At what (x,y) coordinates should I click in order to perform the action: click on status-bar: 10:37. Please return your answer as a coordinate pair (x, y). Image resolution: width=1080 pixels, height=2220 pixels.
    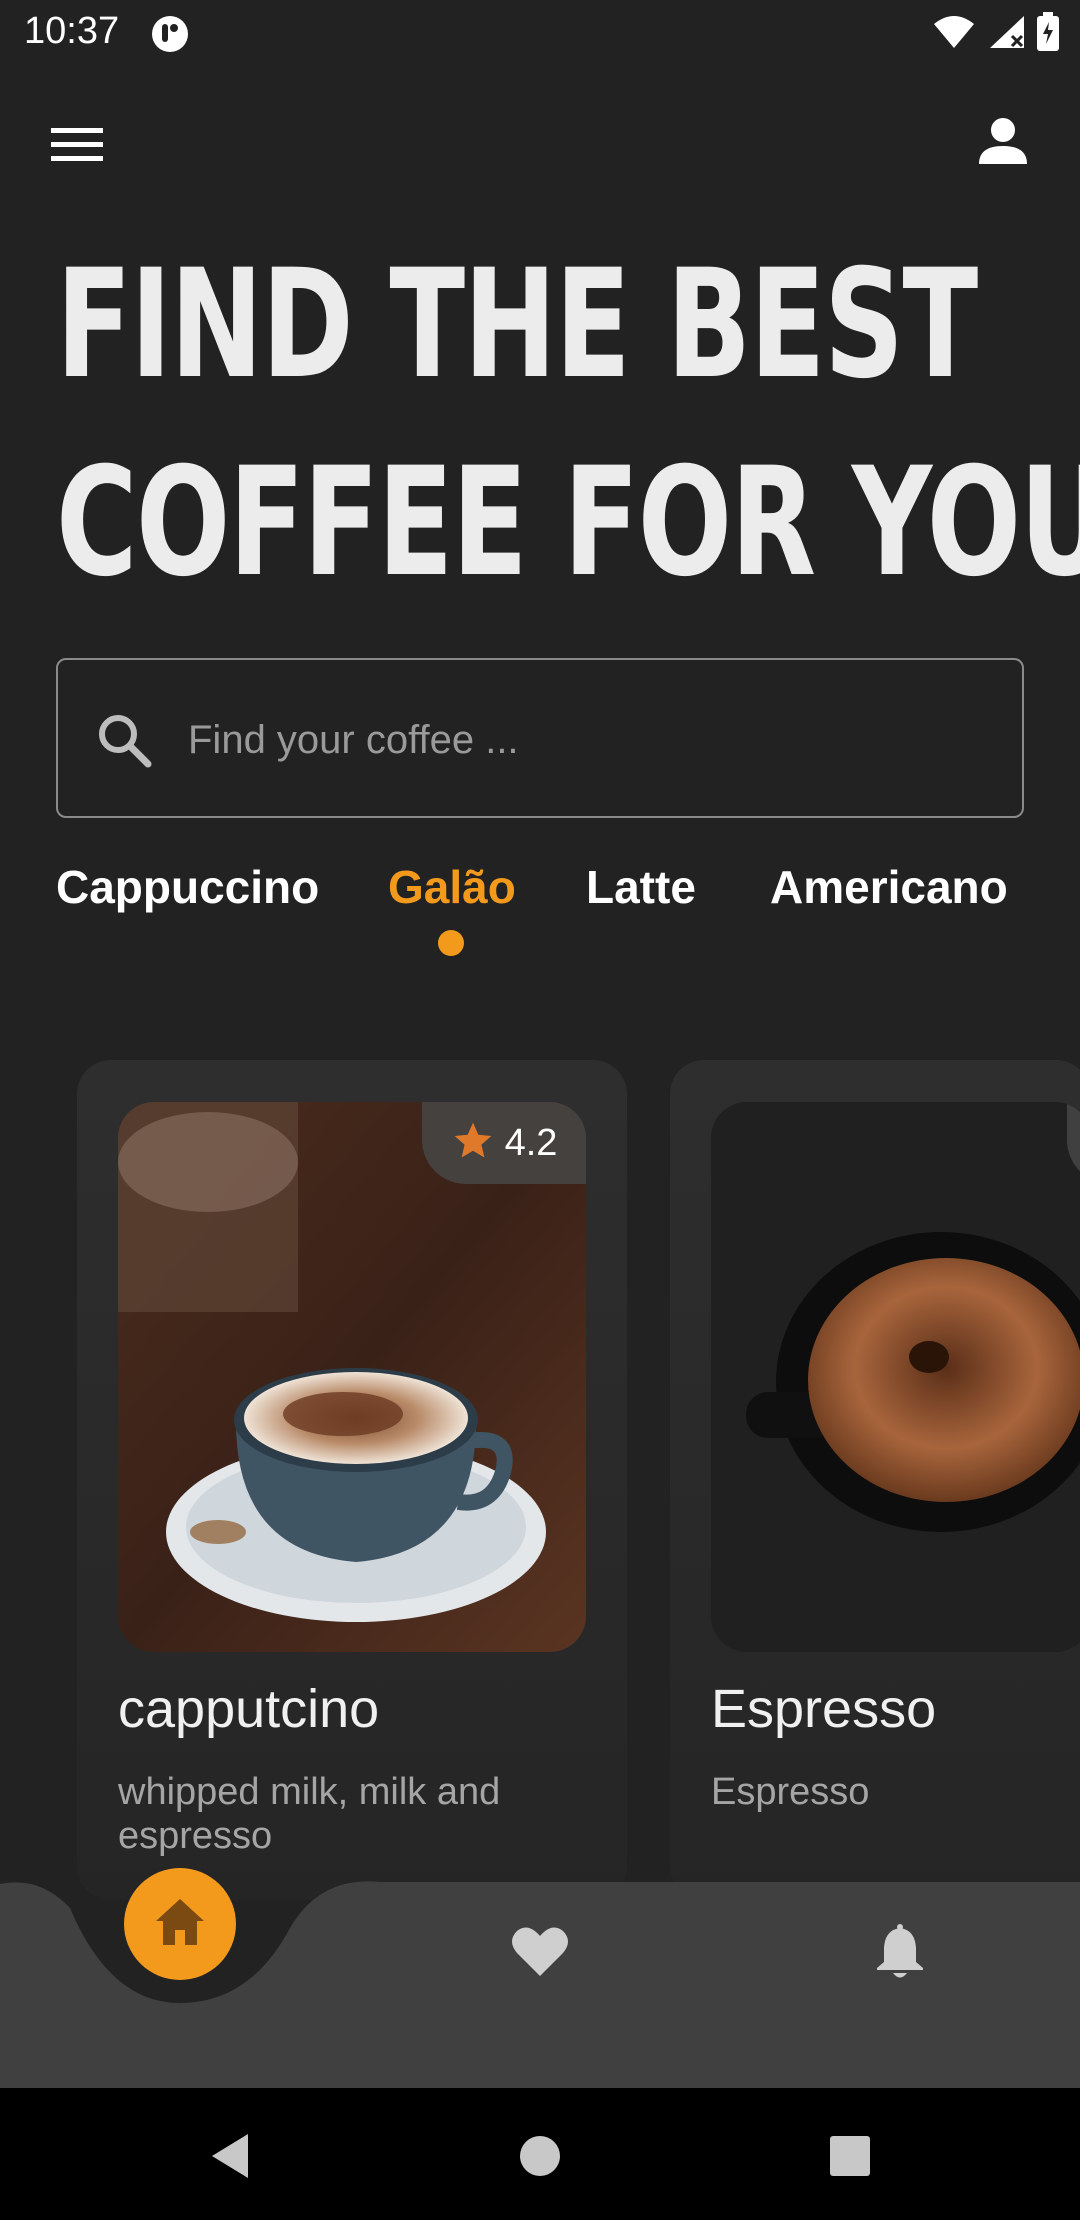
    Looking at the image, I should click on (540, 33).